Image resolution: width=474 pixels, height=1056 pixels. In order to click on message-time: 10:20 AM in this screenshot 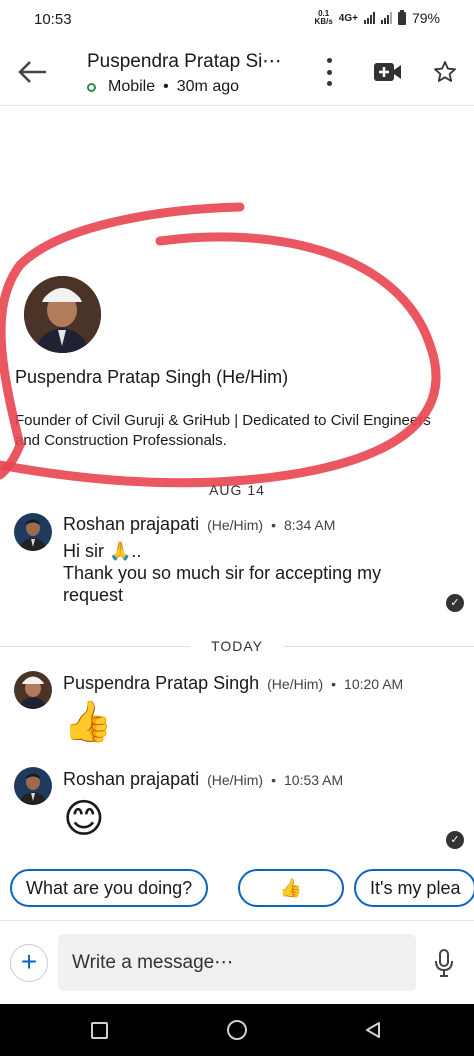, I will do `click(374, 684)`.